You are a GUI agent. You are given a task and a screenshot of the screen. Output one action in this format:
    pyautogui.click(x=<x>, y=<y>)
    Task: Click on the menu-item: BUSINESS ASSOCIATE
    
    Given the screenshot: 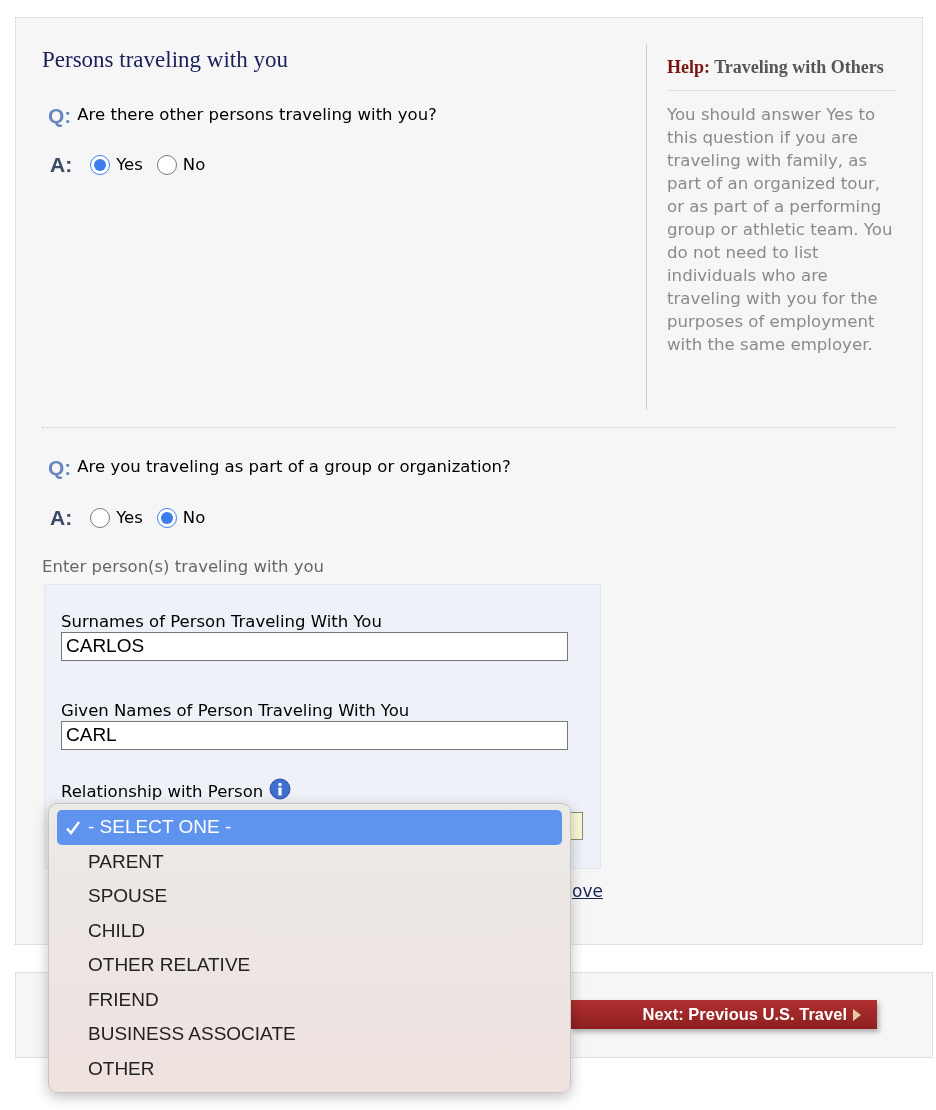 What is the action you would take?
    pyautogui.click(x=309, y=1034)
    